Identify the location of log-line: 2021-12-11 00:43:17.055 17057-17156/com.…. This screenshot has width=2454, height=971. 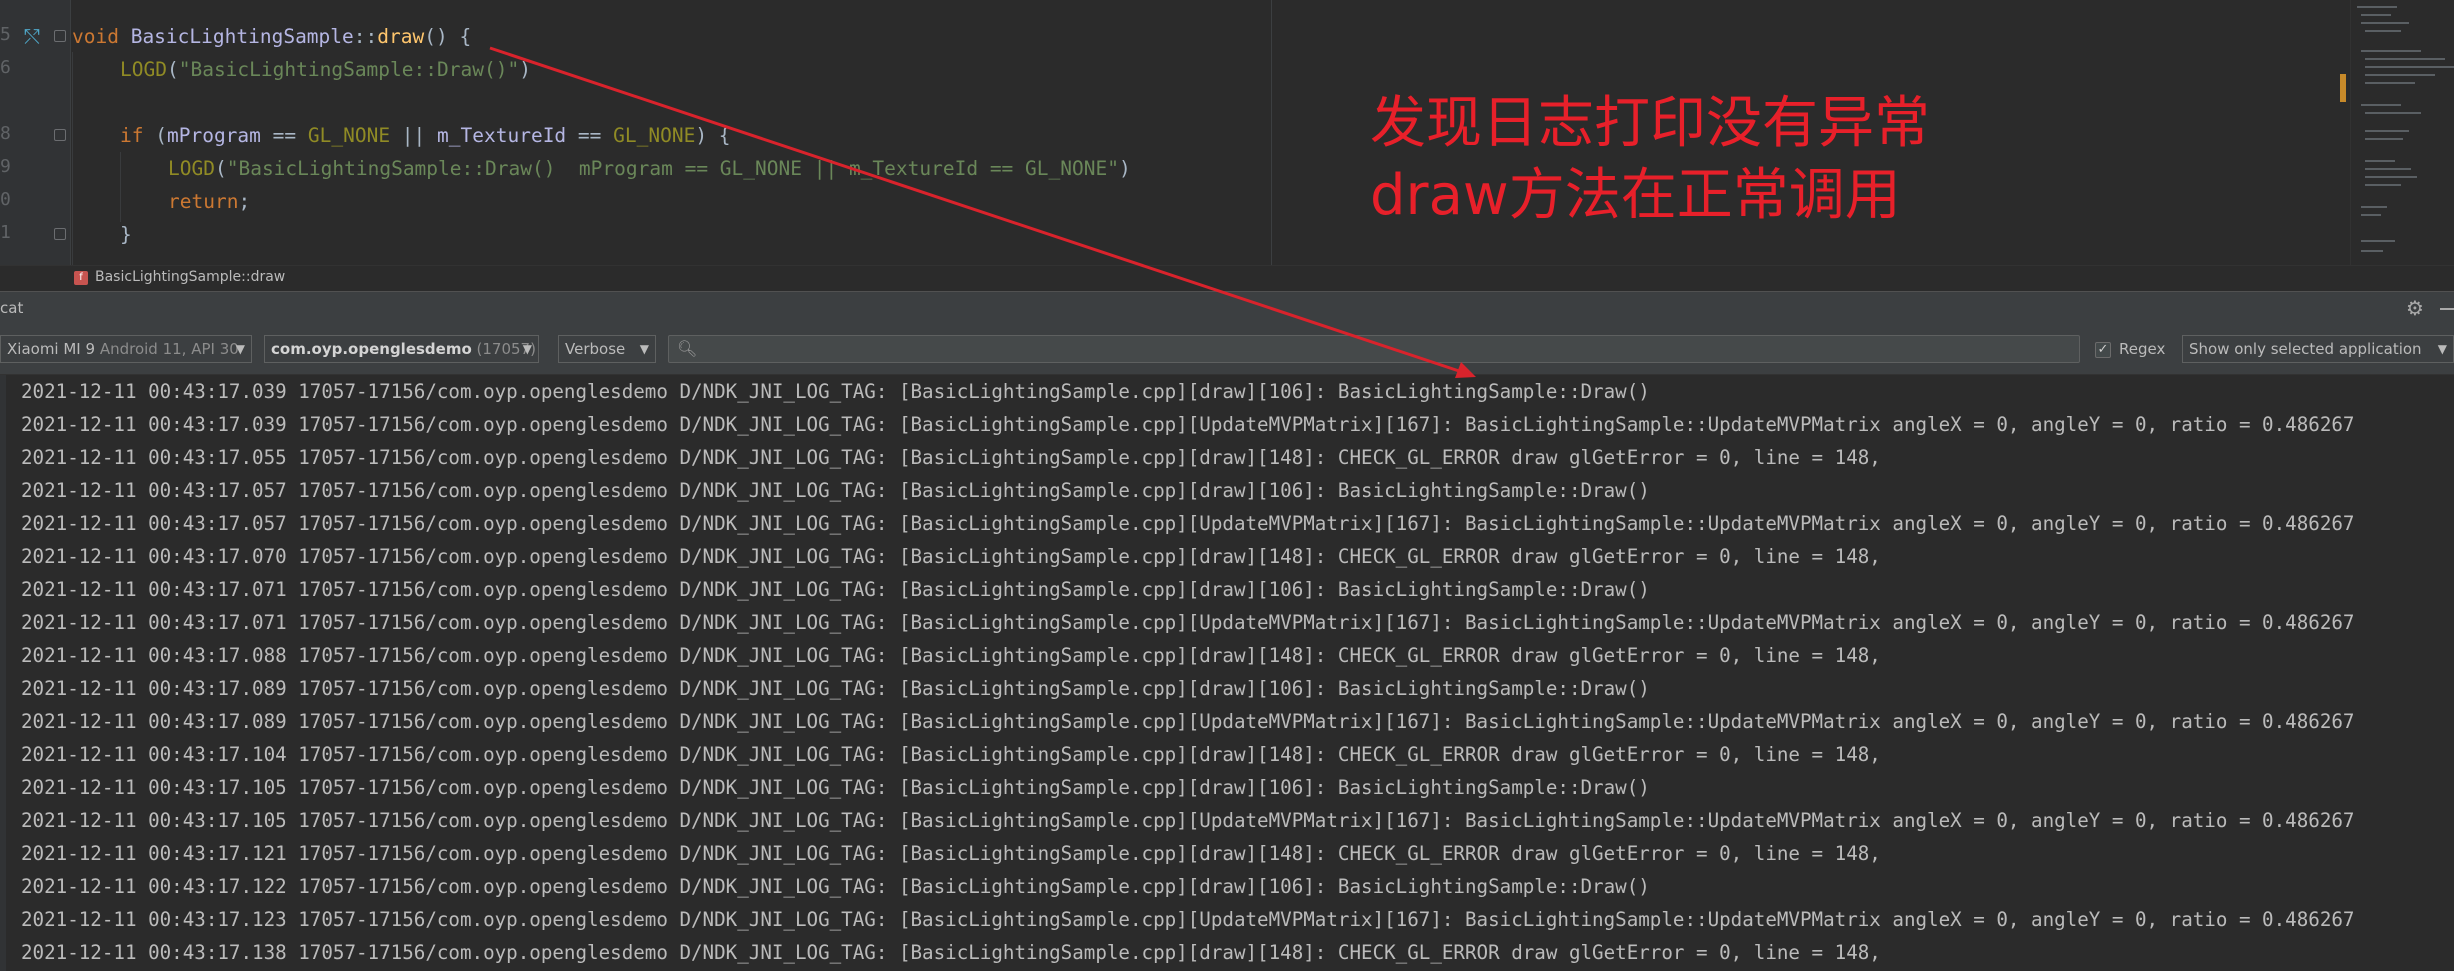
(951, 457).